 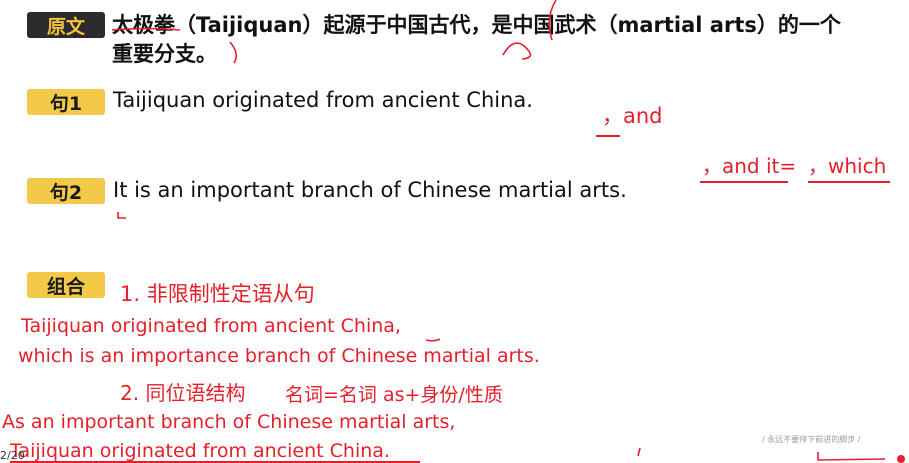 What do you see at coordinates (552, 20) in the screenshot?
I see `bracket-stroke-header` at bounding box center [552, 20].